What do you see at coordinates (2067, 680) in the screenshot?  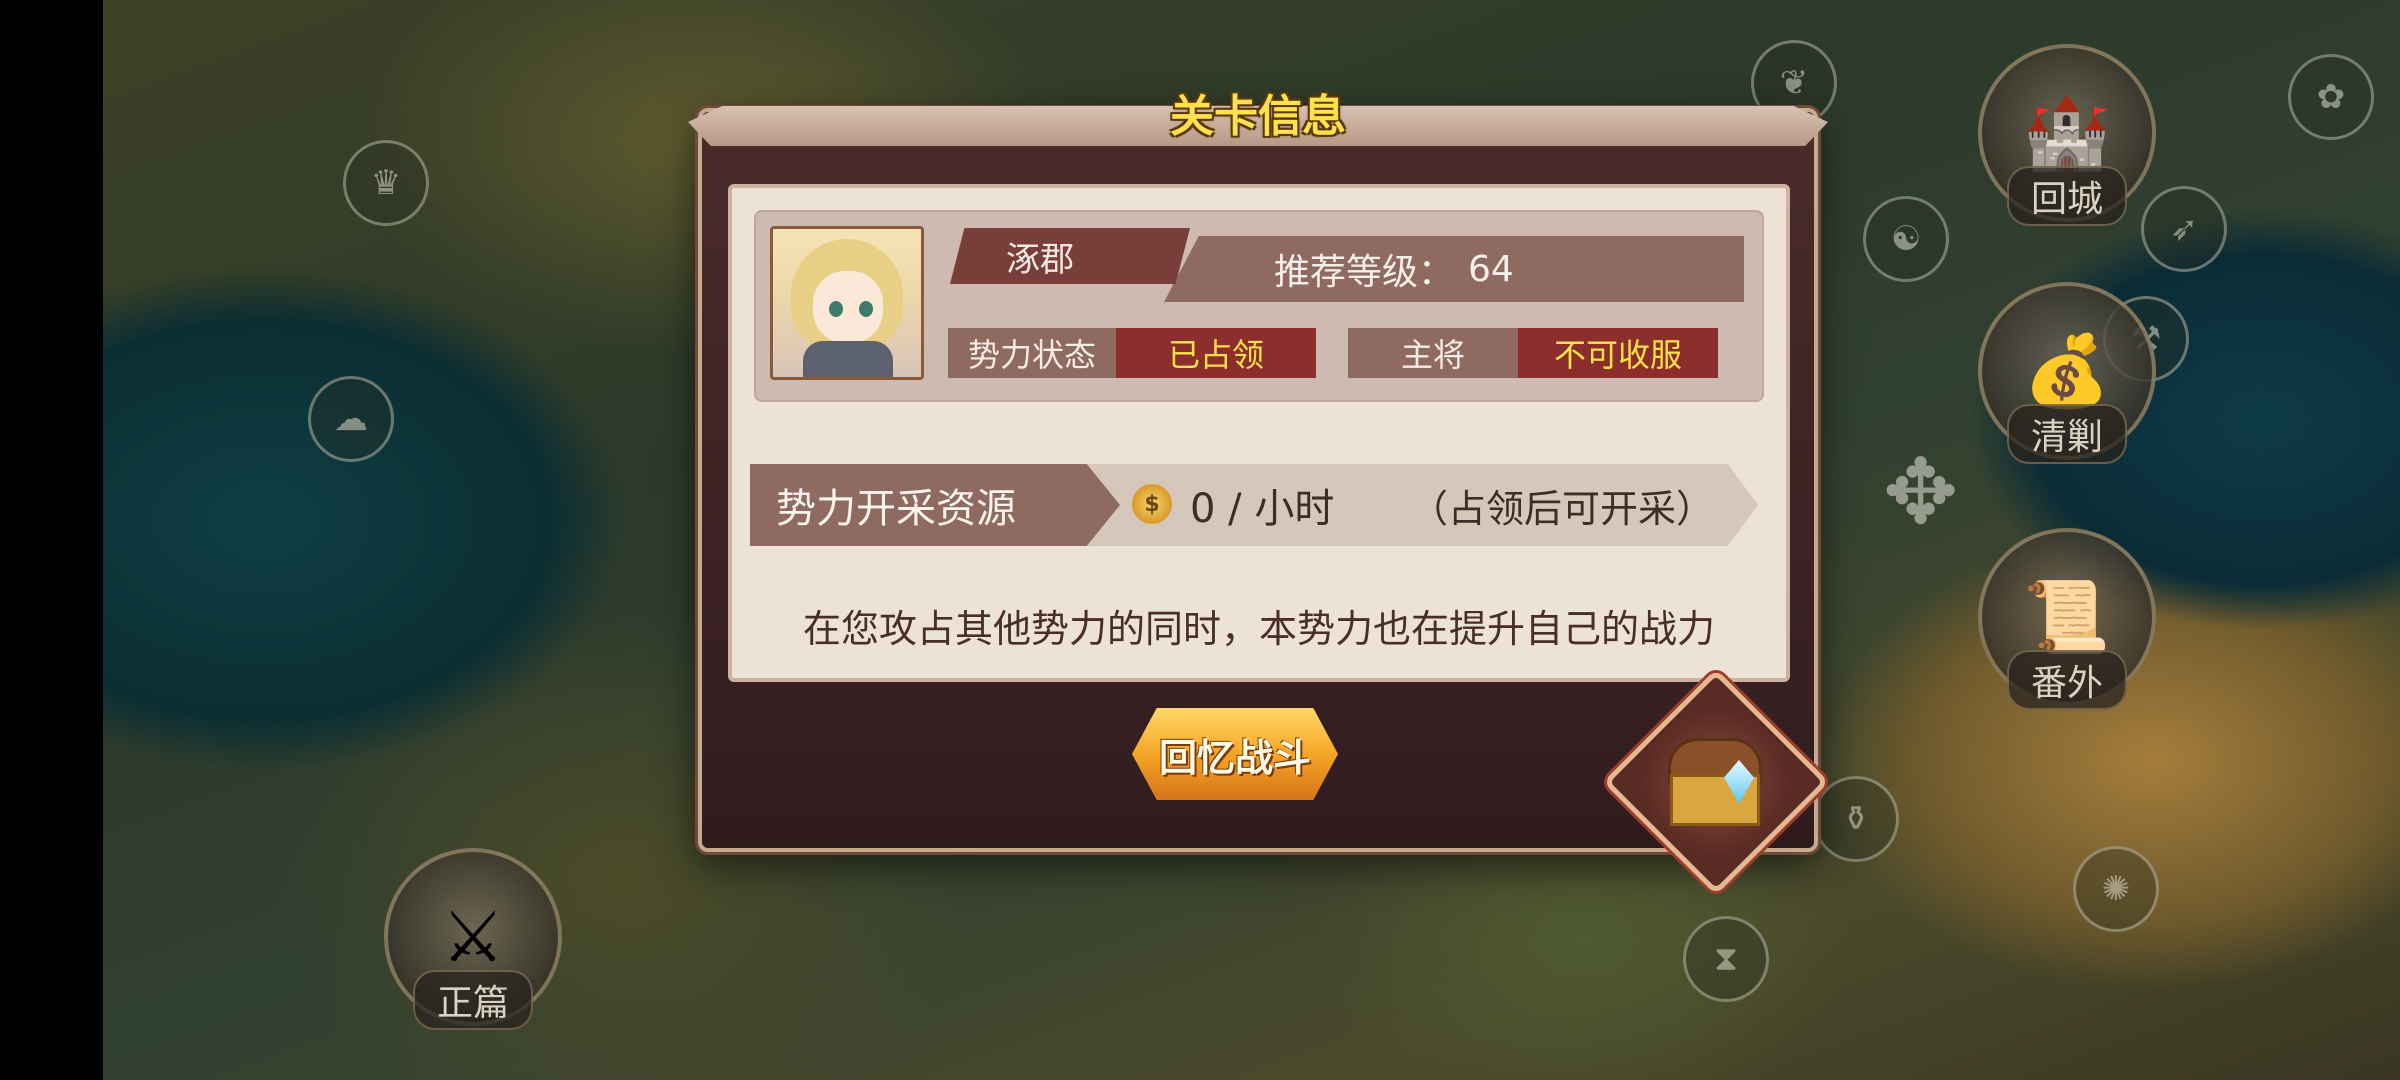 I see `extra-story-label: 番外` at bounding box center [2067, 680].